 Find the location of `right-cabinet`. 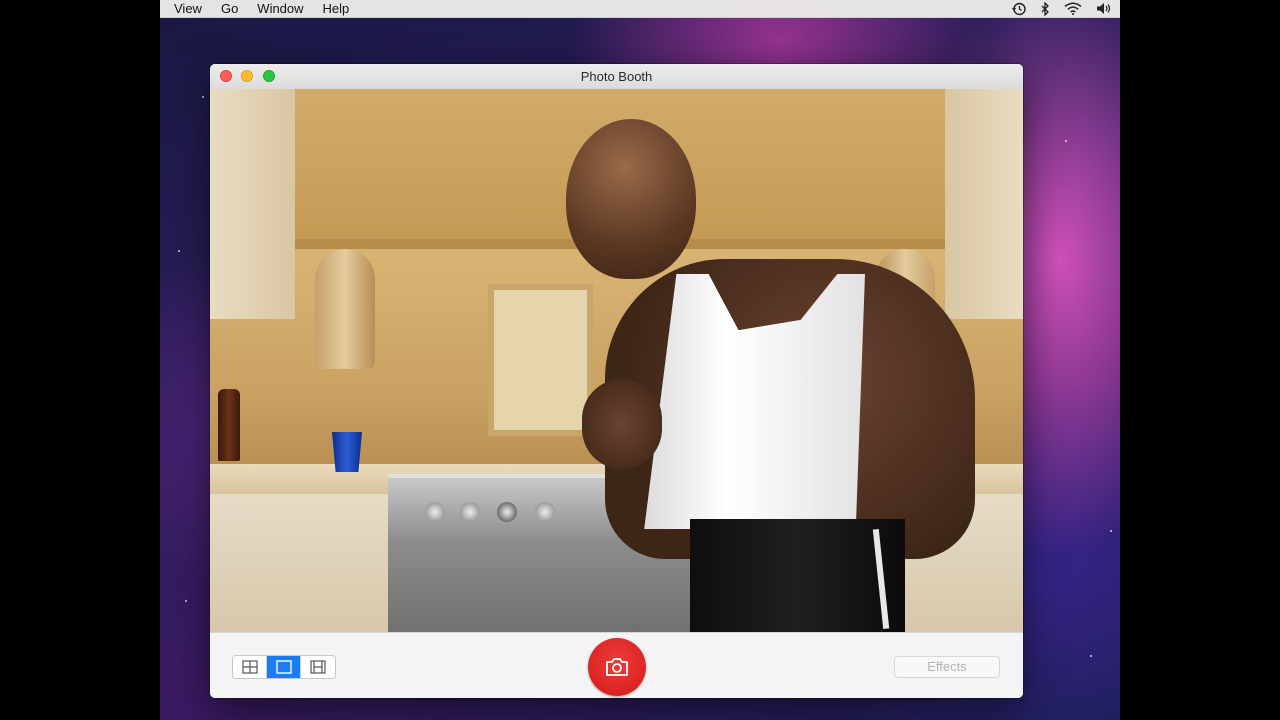

right-cabinet is located at coordinates (984, 204).